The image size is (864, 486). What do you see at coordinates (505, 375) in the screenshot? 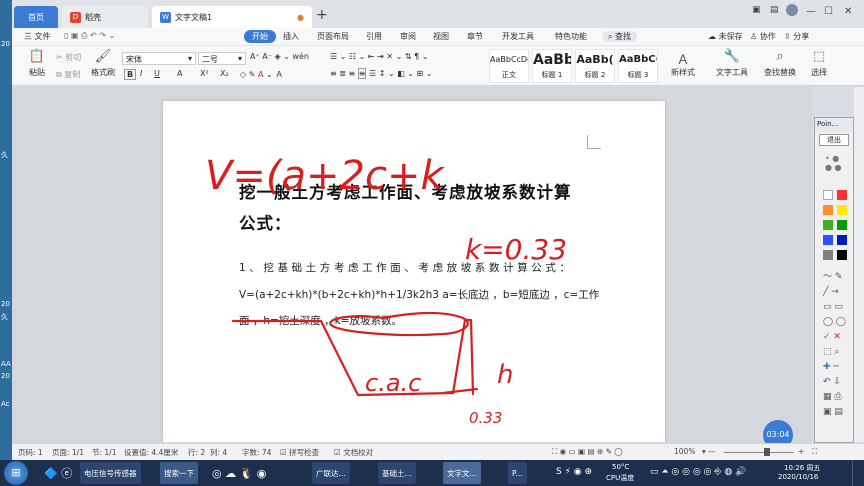
I see `ink-h-label: h` at bounding box center [505, 375].